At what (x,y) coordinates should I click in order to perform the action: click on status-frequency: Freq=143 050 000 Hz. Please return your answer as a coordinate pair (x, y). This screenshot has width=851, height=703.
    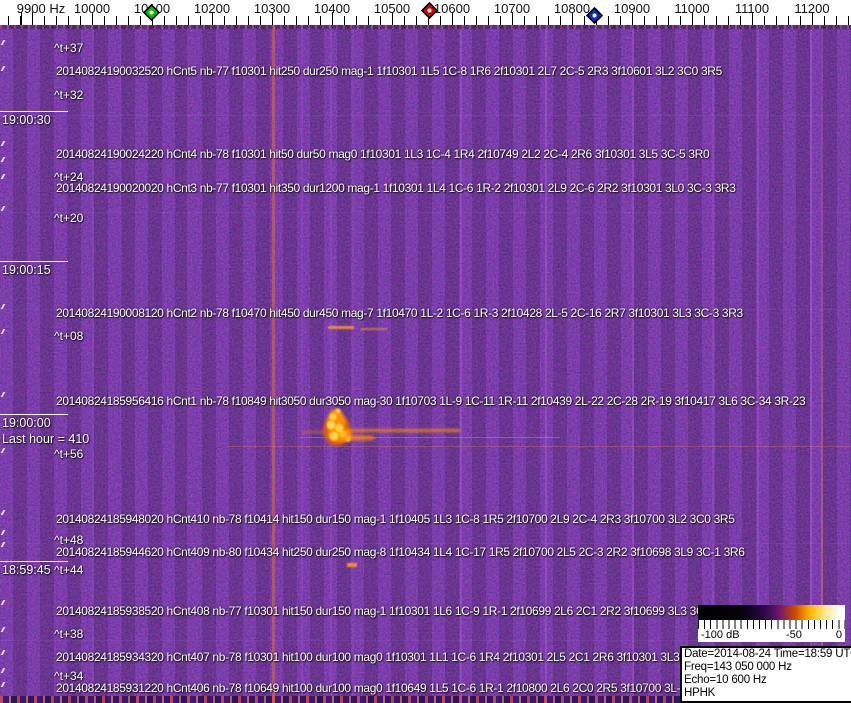
    Looking at the image, I should click on (738, 667).